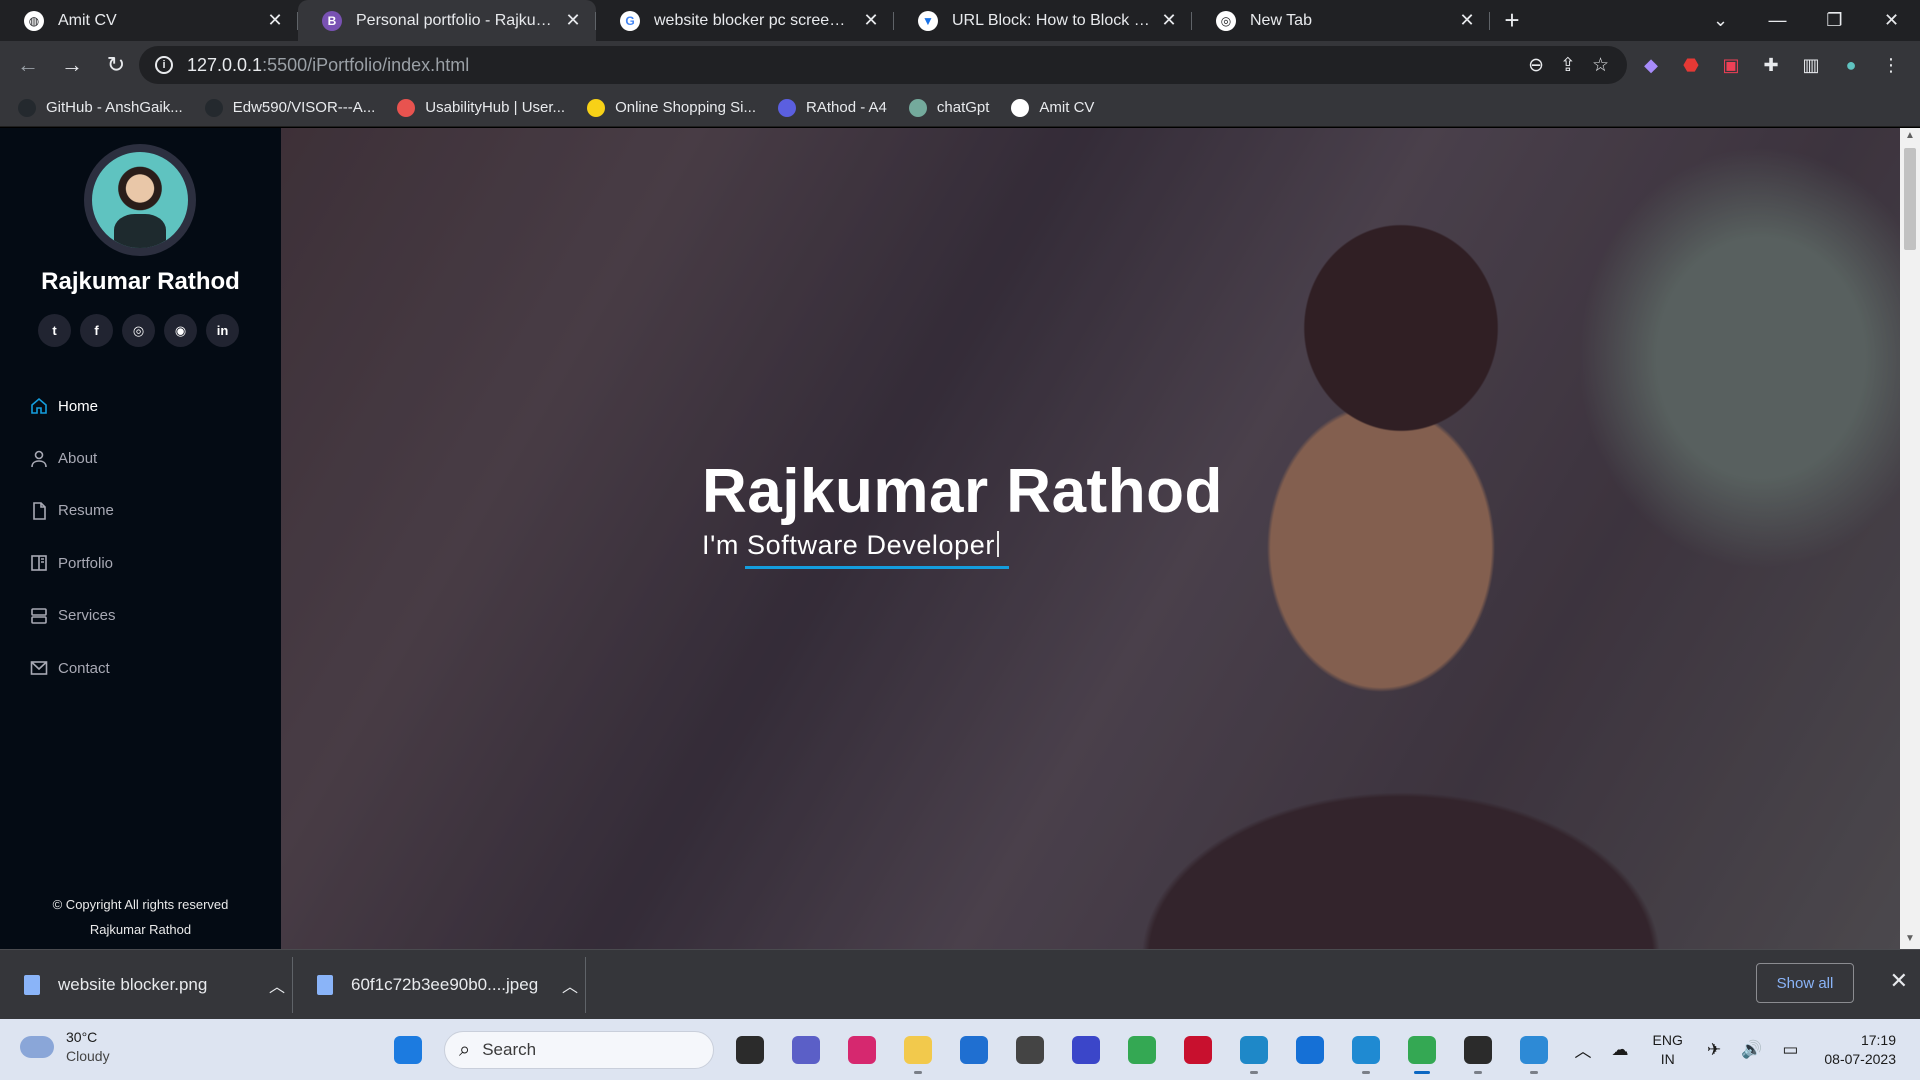 The width and height of the screenshot is (1920, 1080). I want to click on instagram-icon: ◎, so click(138, 330).